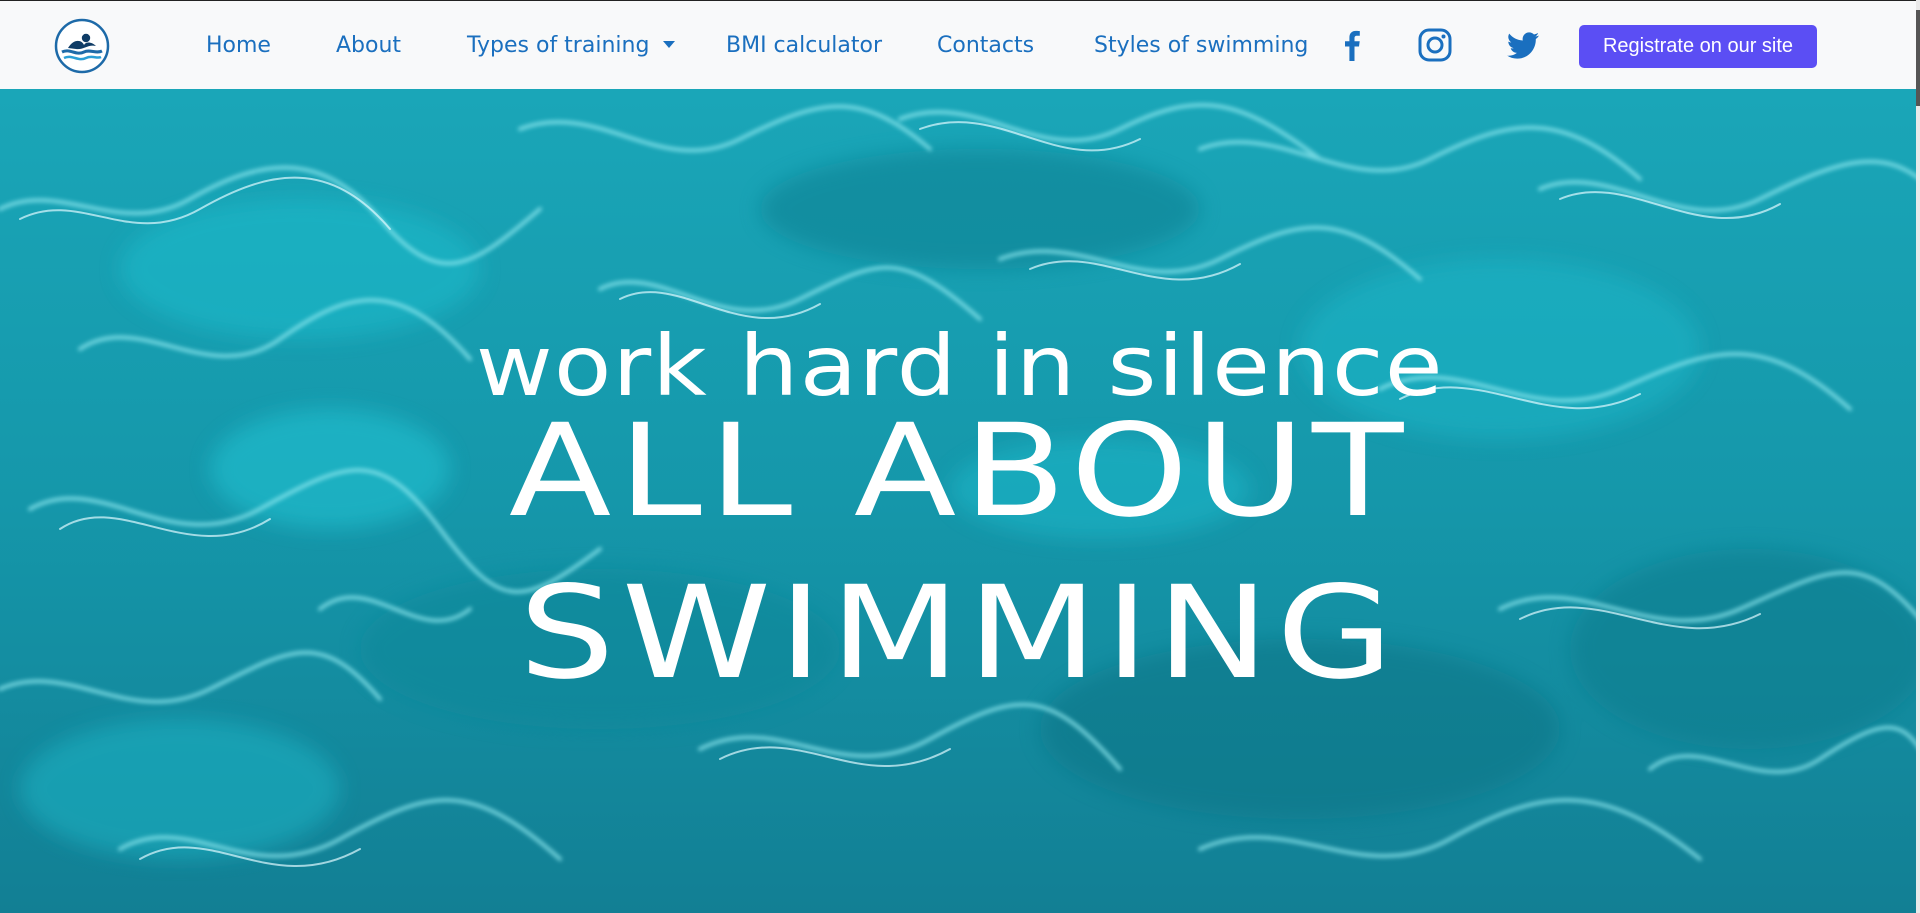 The height and width of the screenshot is (913, 1920). I want to click on scrollbar-thumb, so click(1918, 58).